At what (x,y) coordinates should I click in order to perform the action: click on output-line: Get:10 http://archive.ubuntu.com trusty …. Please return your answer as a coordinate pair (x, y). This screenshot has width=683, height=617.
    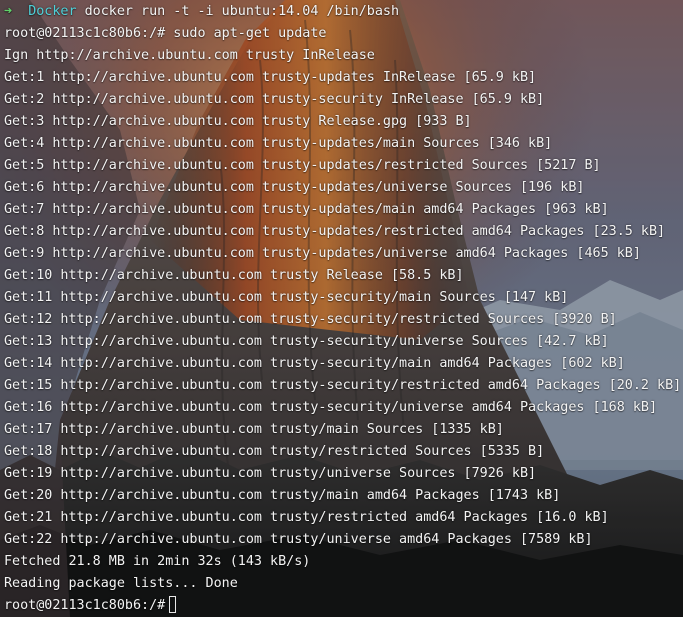
    Looking at the image, I should click on (234, 275).